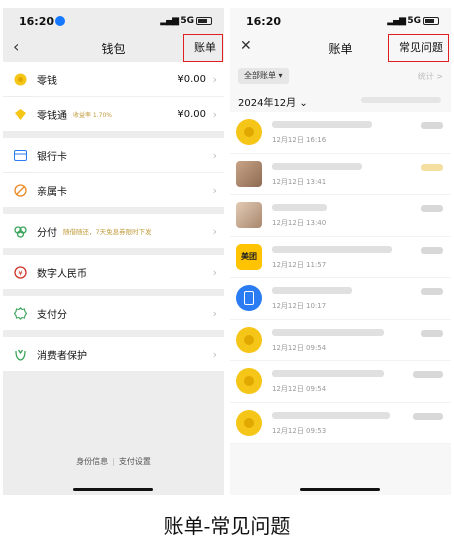 The width and height of the screenshot is (454, 554). Describe the element at coordinates (249, 298) in the screenshot. I see `mobile-topup-icon` at that location.